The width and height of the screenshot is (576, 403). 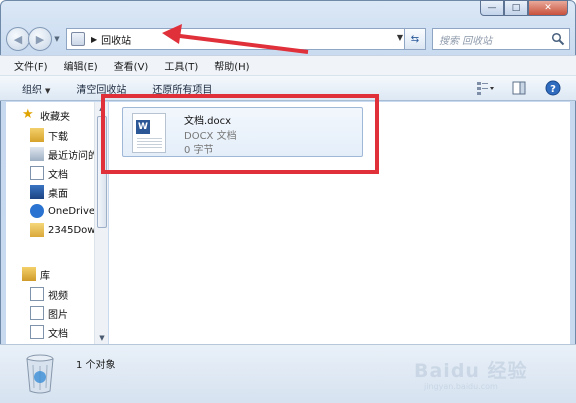 I want to click on recent-pages-dropdown: ▼, so click(x=57, y=39).